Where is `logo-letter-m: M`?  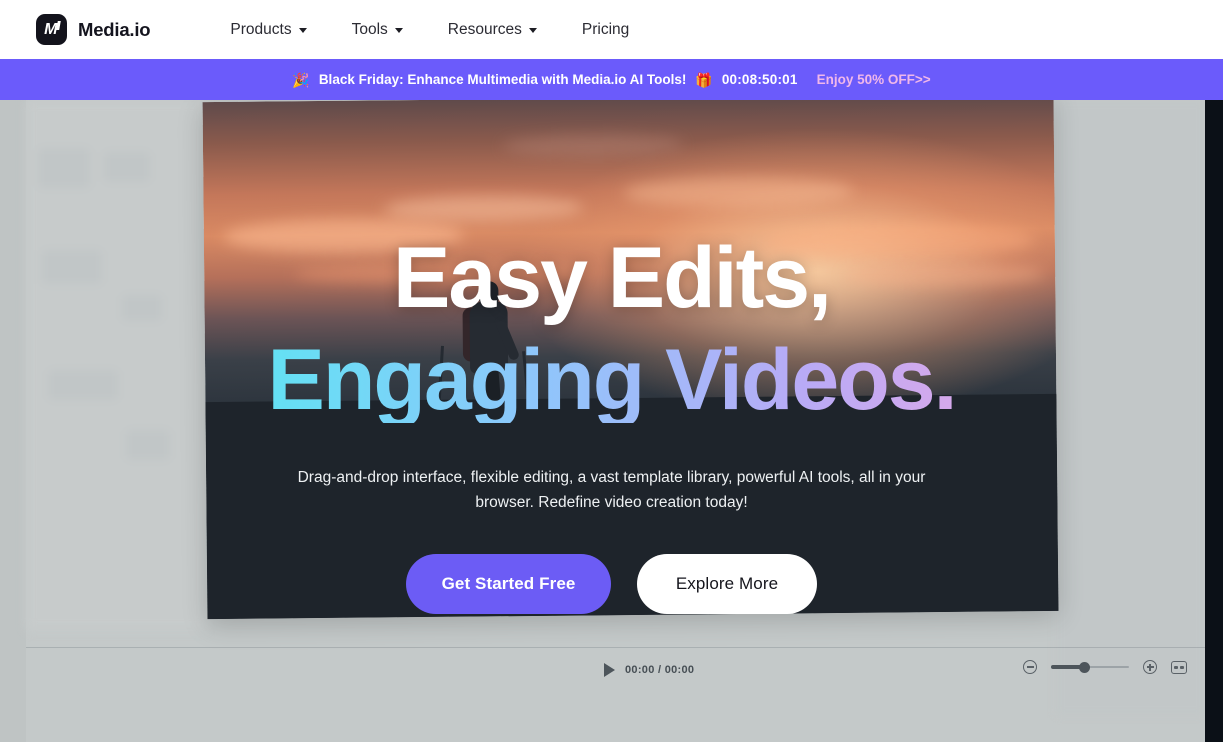
logo-letter-m: M is located at coordinates (50, 29).